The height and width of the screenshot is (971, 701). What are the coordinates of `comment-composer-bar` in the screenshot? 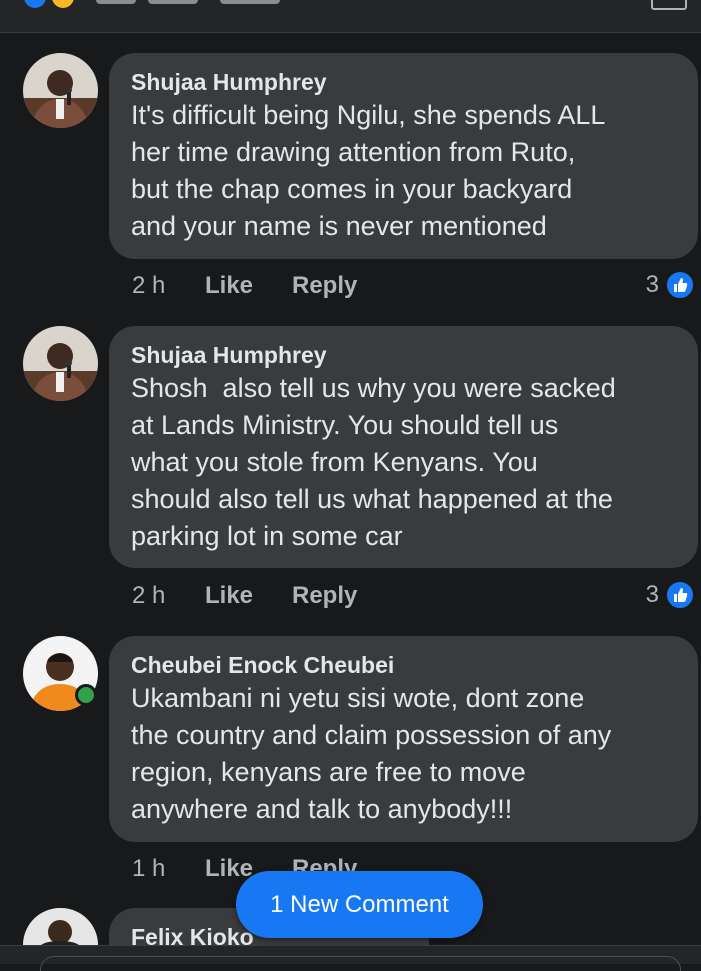 It's located at (350, 958).